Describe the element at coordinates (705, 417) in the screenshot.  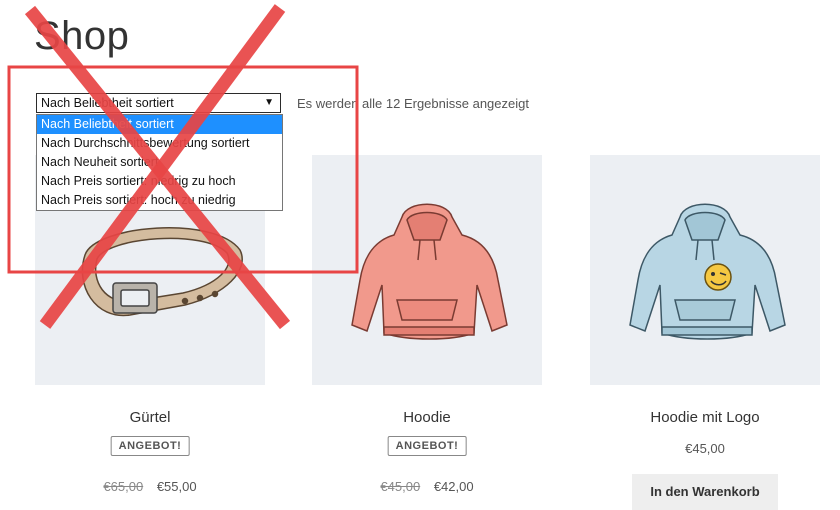
I see `product-name: Hoodie mit Logo` at that location.